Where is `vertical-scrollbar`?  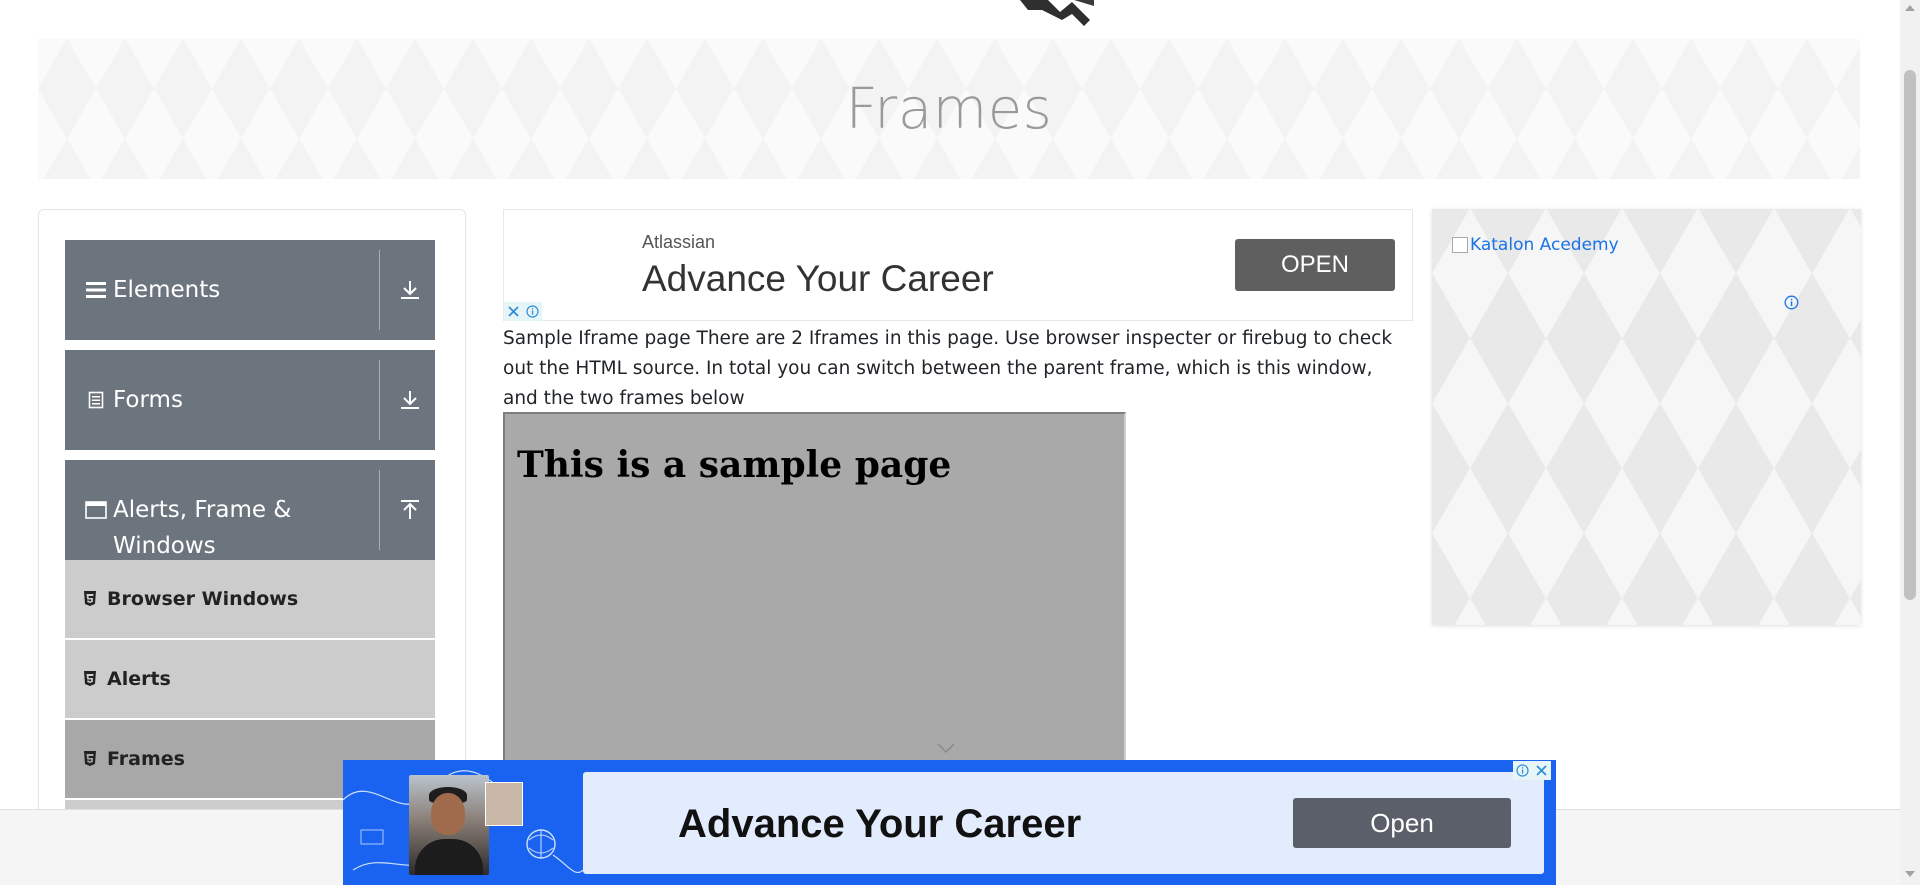
vertical-scrollbar is located at coordinates (1910, 442).